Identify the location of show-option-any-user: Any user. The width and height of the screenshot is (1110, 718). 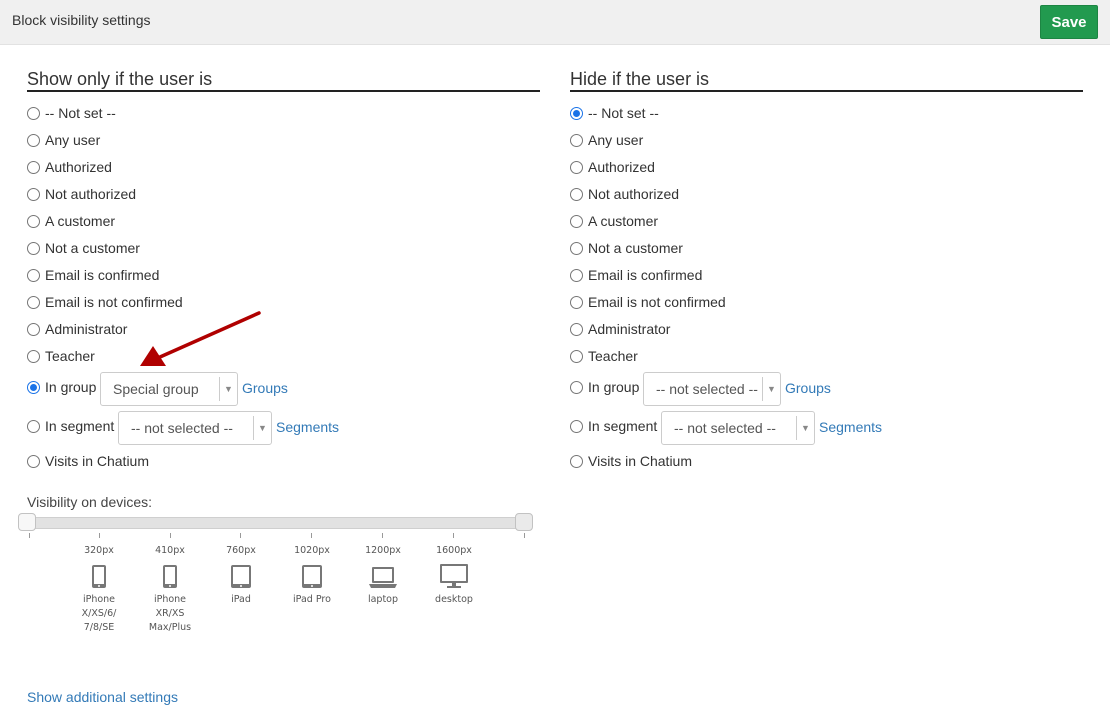
(63, 140).